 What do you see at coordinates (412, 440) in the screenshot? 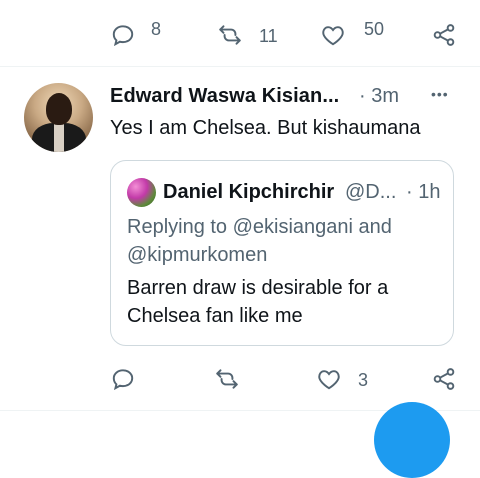
I see `compose-button` at bounding box center [412, 440].